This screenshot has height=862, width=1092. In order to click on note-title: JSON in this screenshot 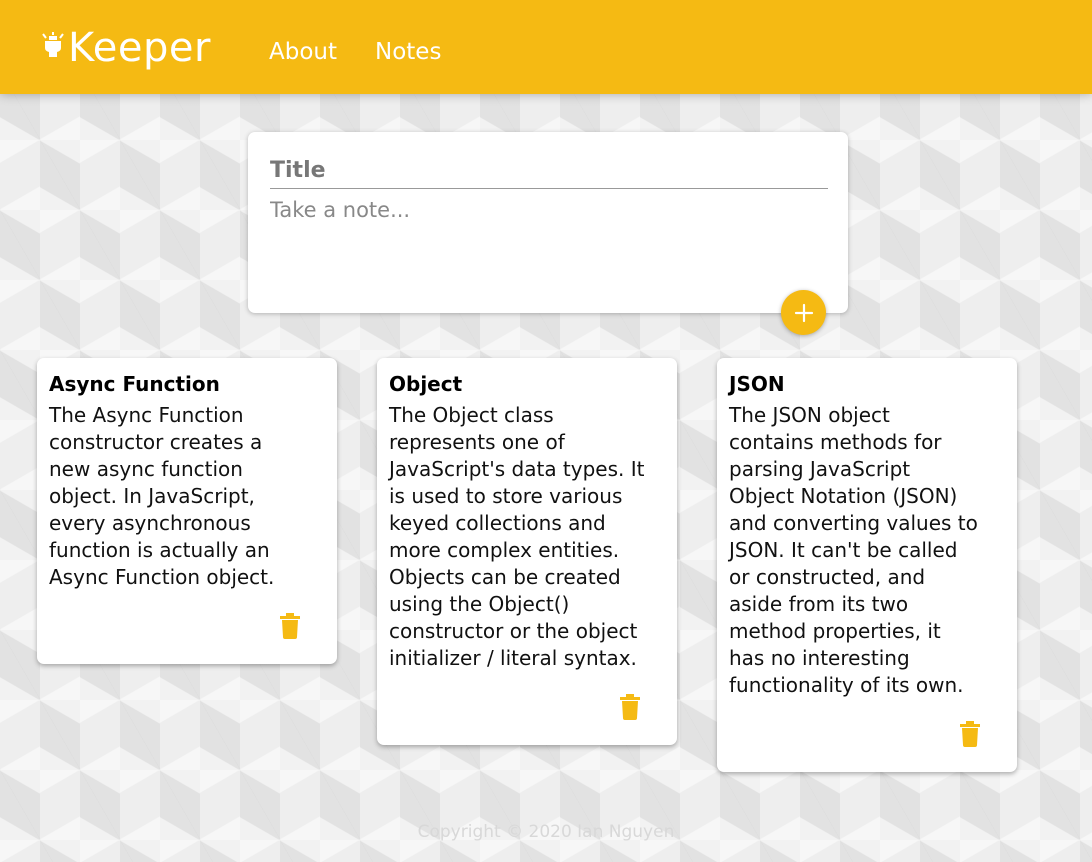, I will do `click(757, 384)`.